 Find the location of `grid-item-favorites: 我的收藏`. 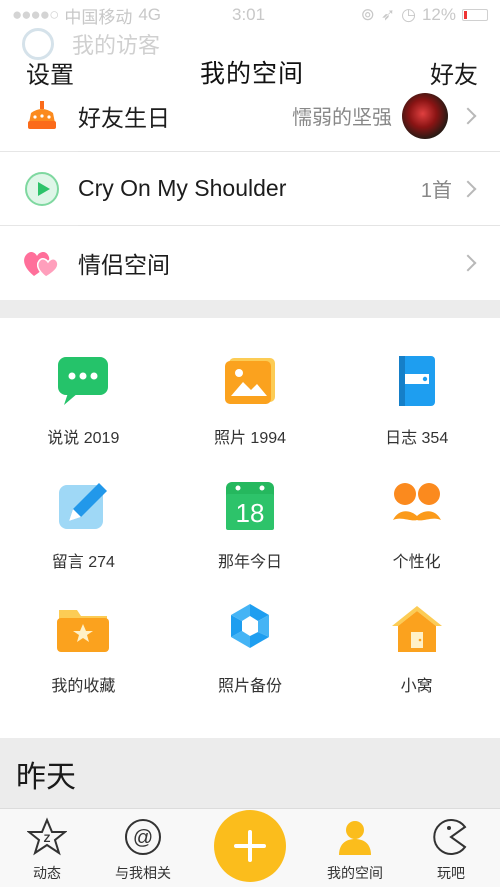

grid-item-favorites: 我的收藏 is located at coordinates (83, 640).